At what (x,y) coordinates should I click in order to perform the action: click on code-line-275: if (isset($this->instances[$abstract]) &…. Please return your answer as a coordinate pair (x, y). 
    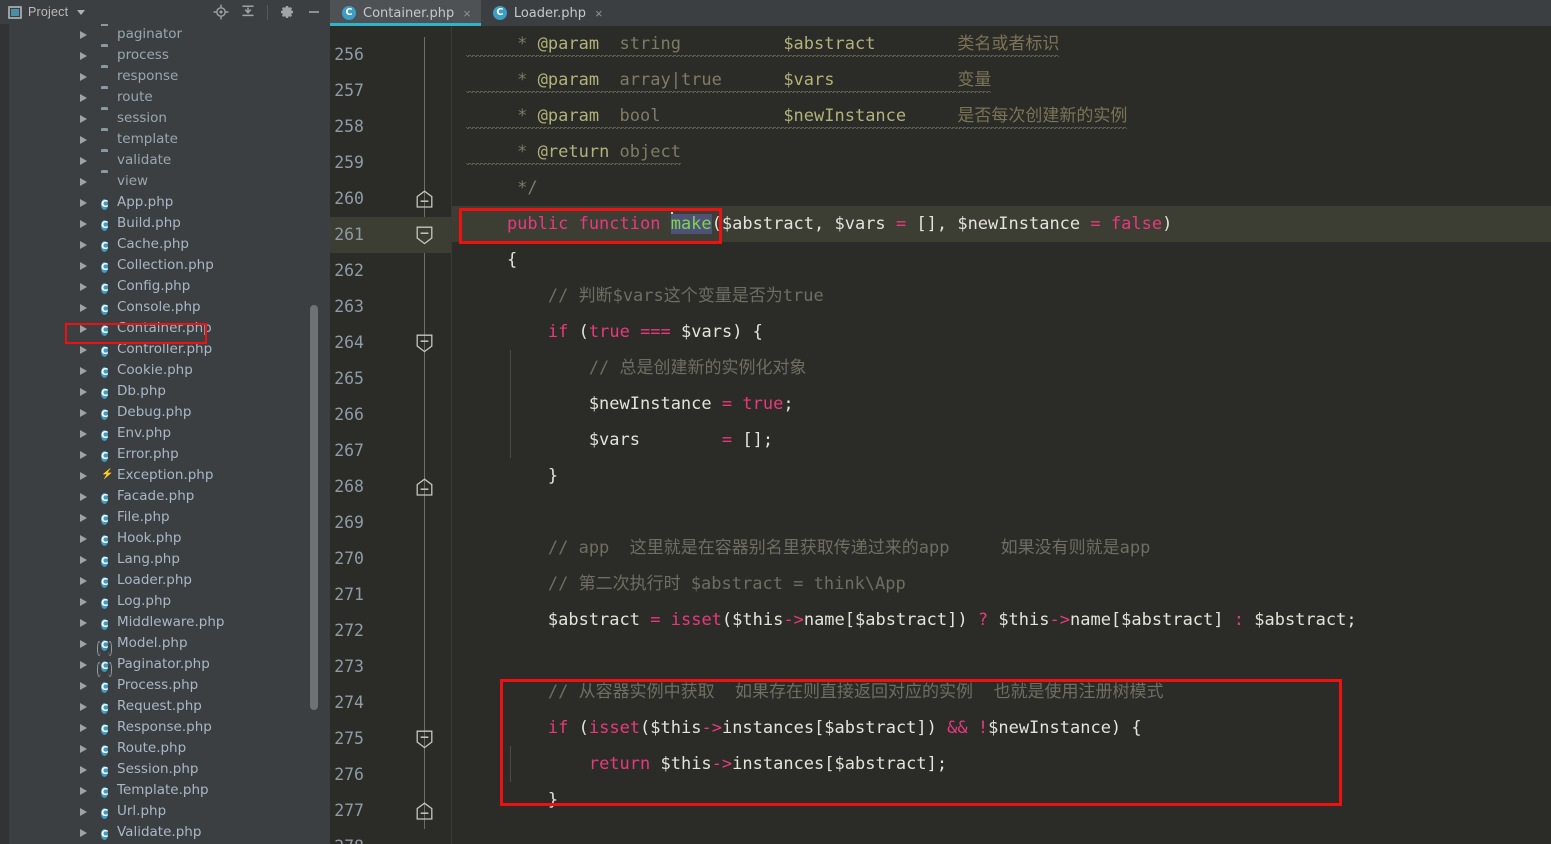
    Looking at the image, I should click on (1001, 728).